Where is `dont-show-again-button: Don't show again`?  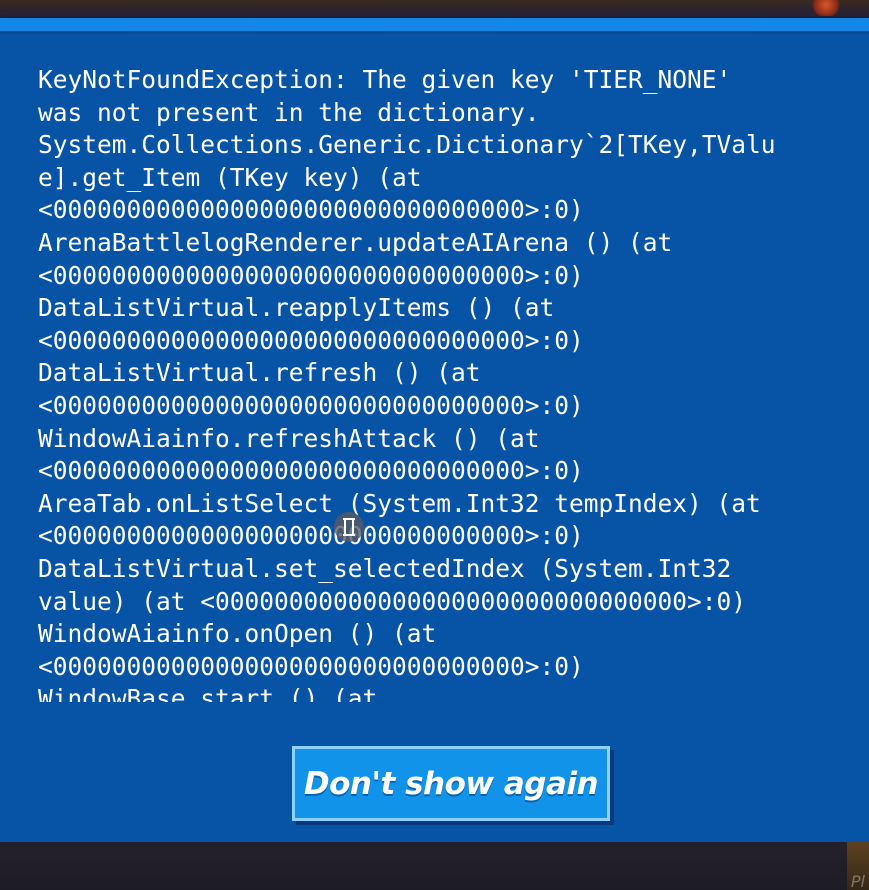 dont-show-again-button: Don't show again is located at coordinates (451, 783).